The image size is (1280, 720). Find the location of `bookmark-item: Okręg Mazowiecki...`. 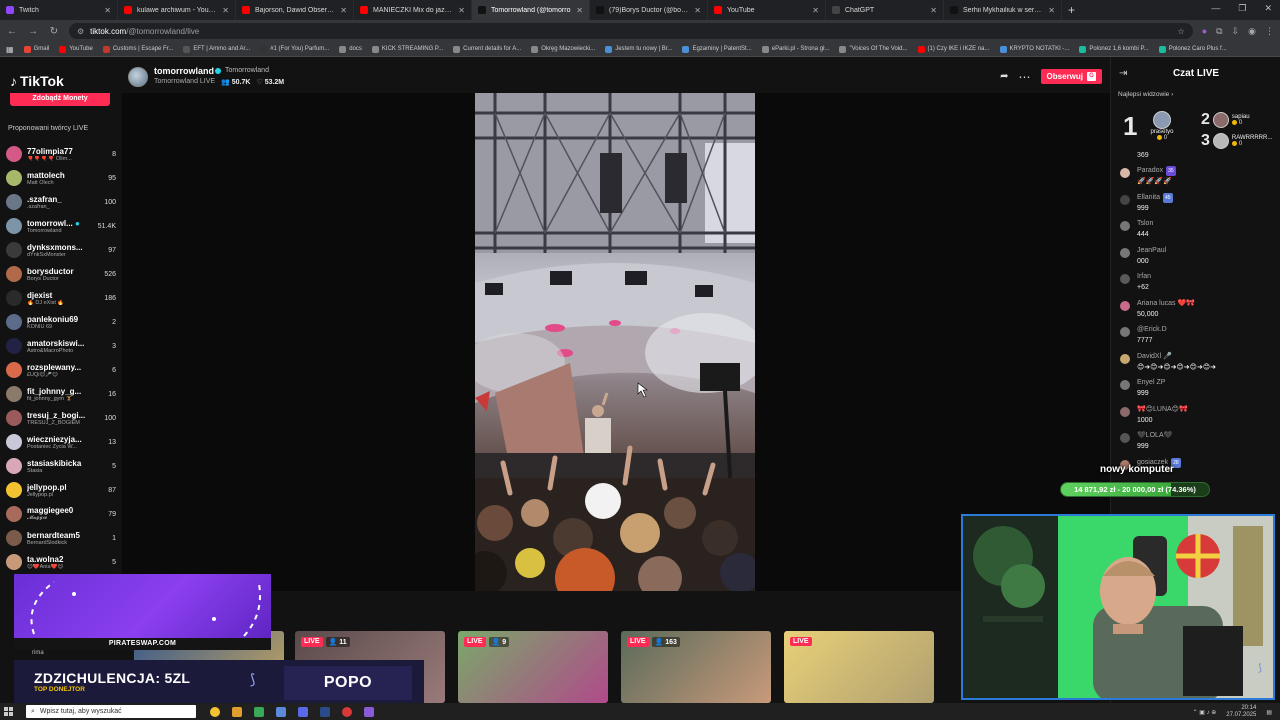

bookmark-item: Okręg Mazowiecki... is located at coordinates (563, 49).